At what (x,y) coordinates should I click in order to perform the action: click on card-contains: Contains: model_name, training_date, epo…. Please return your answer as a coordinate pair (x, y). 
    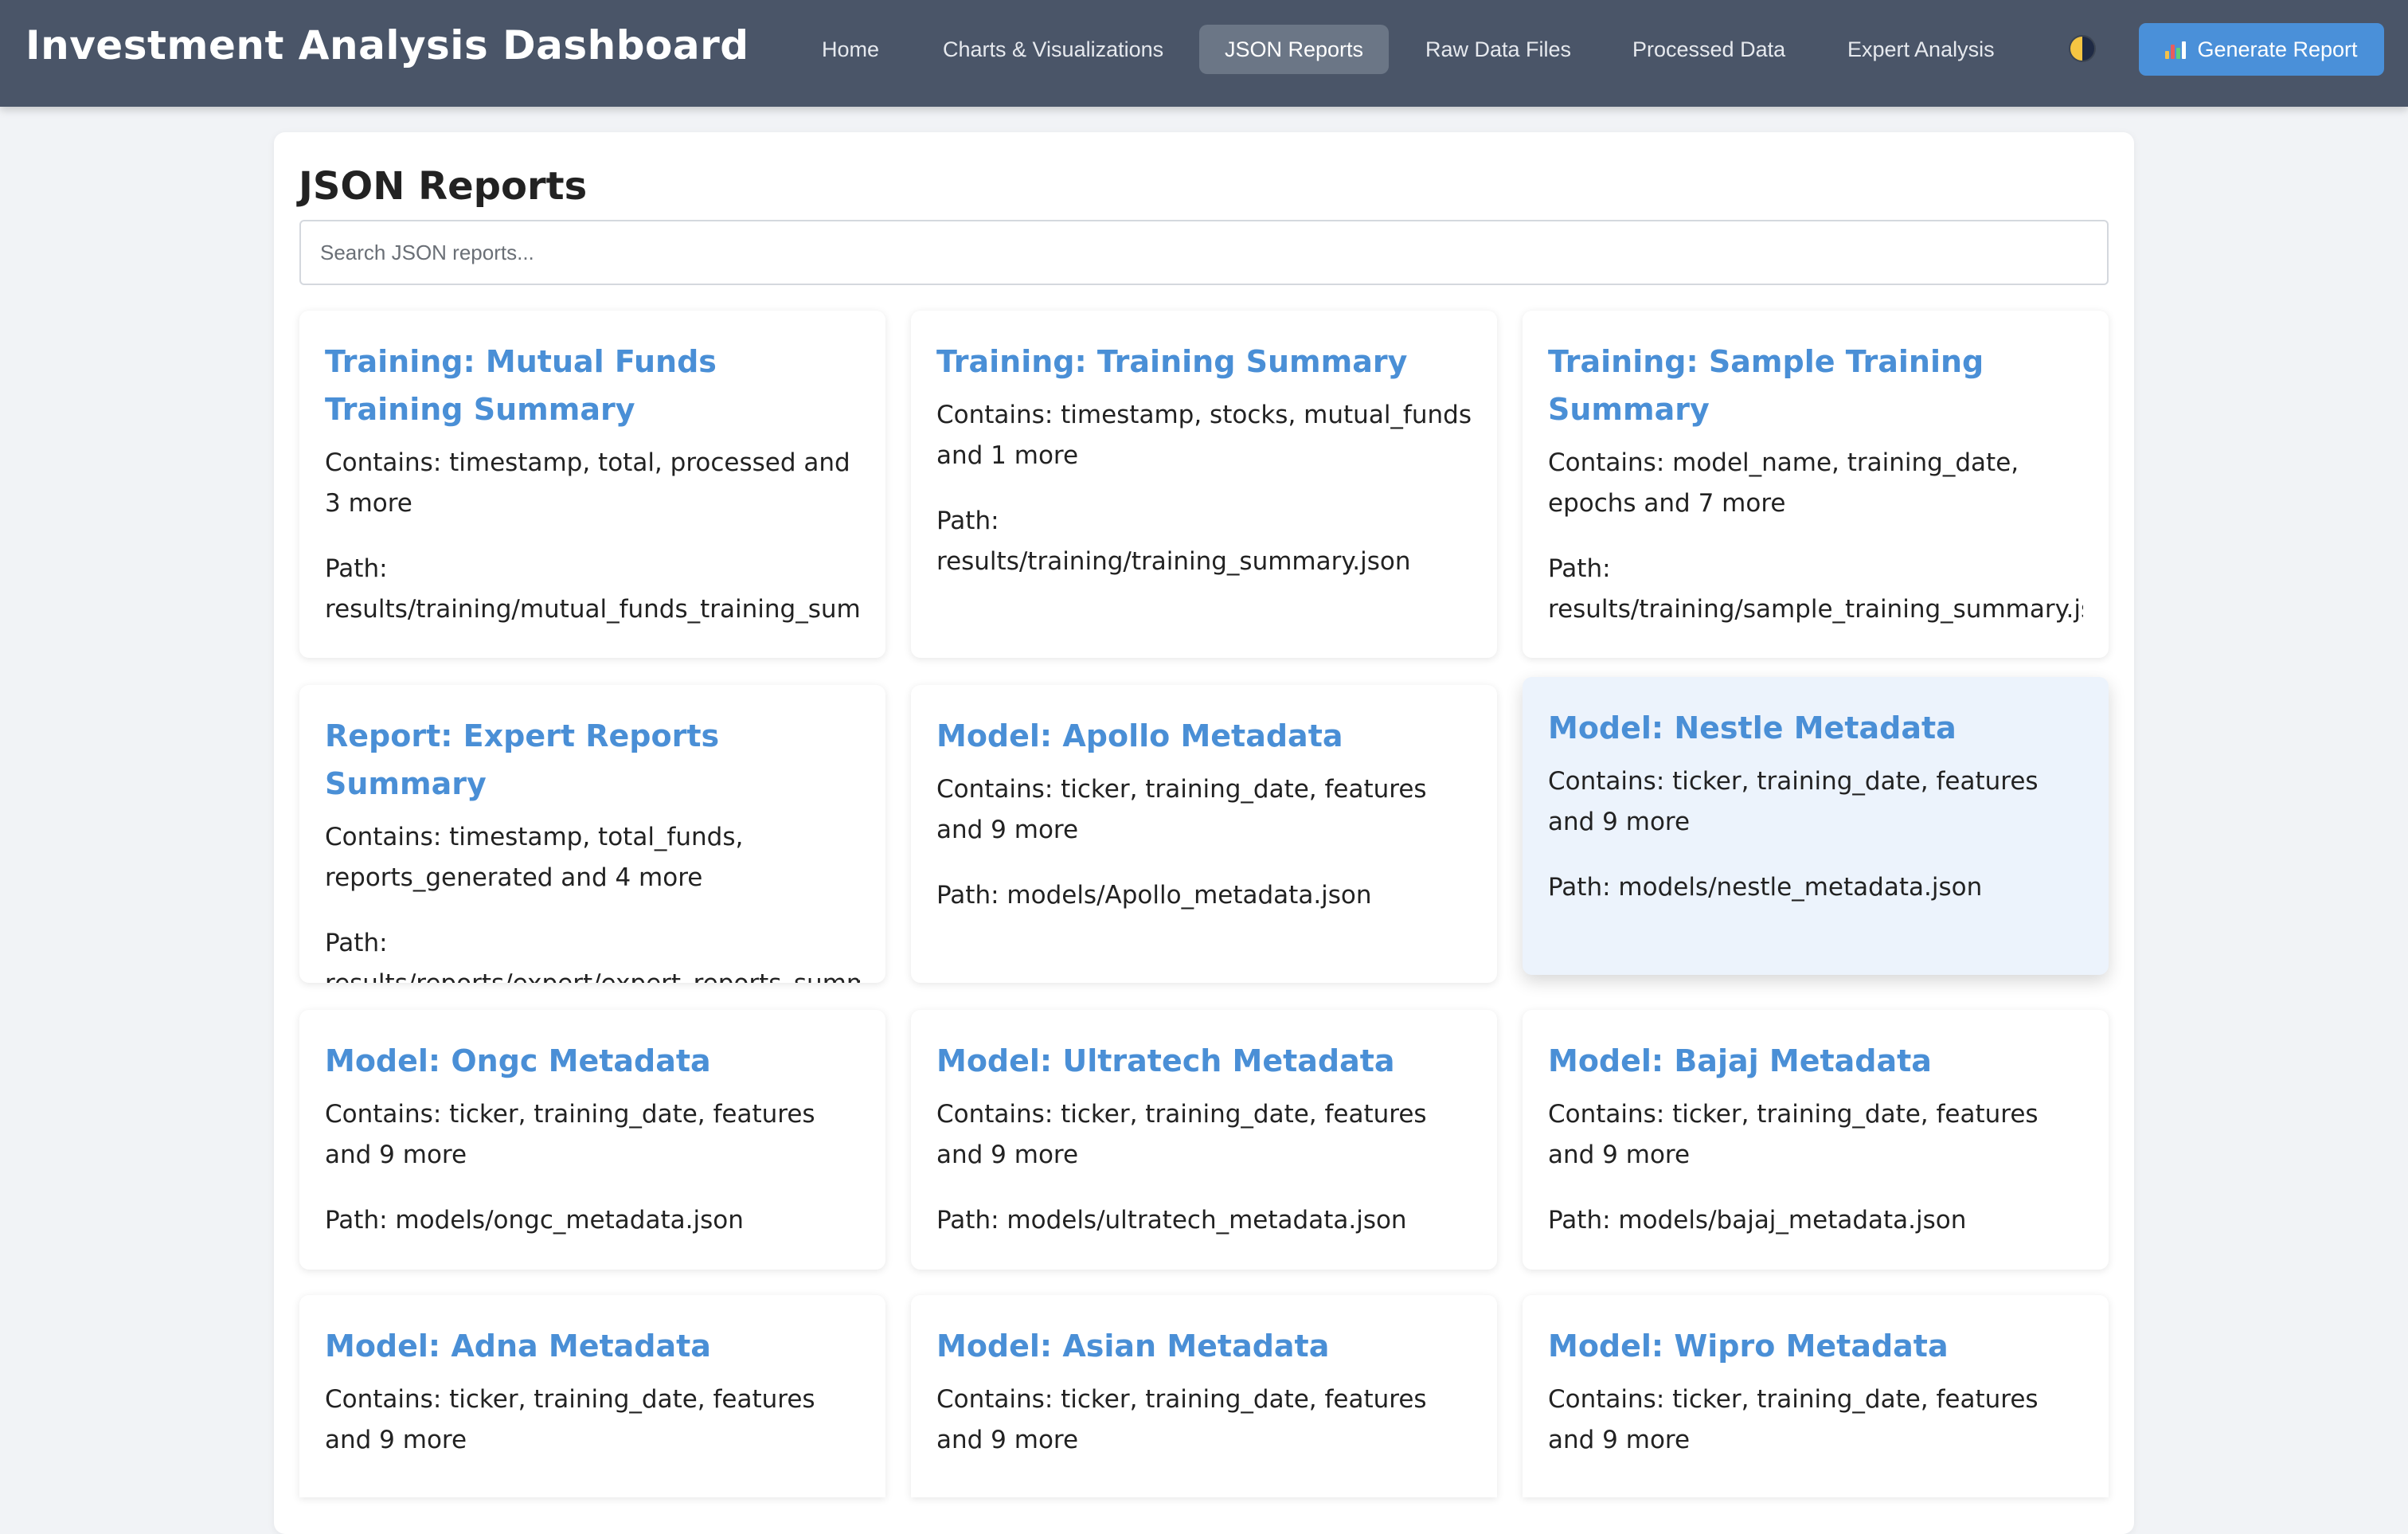
    Looking at the image, I should click on (1783, 483).